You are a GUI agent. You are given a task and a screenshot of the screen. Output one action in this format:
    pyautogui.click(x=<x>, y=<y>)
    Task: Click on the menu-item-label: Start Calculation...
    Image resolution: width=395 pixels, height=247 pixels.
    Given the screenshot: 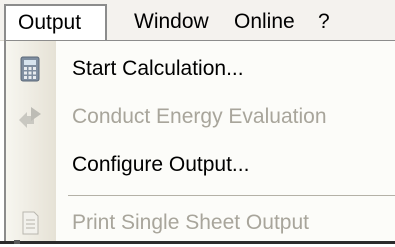 What is the action you would take?
    pyautogui.click(x=158, y=68)
    